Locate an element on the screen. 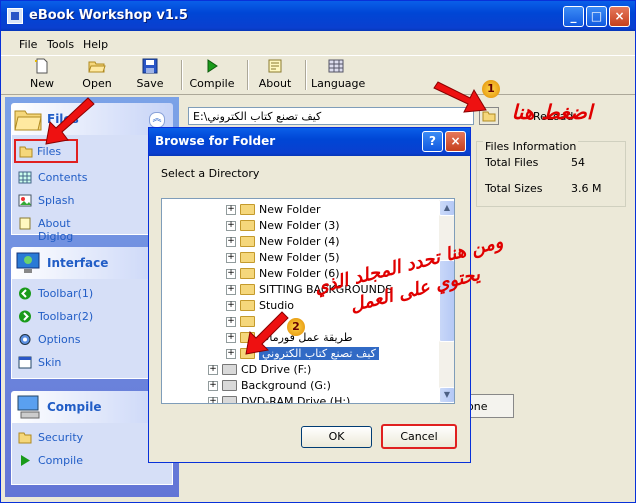 The height and width of the screenshot is (503, 636). close-button: × is located at coordinates (619, 16).